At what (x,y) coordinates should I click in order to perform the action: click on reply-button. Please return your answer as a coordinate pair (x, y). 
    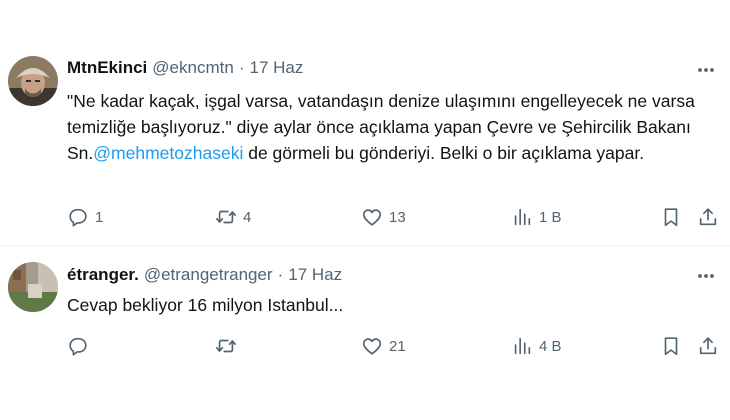
    Looking at the image, I should click on (81, 346).